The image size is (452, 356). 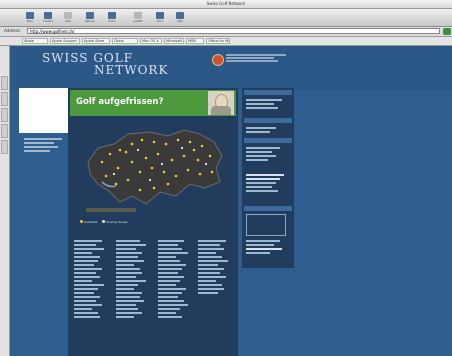 What do you see at coordinates (4, 115) in the screenshot?
I see `rail-tab-search` at bounding box center [4, 115].